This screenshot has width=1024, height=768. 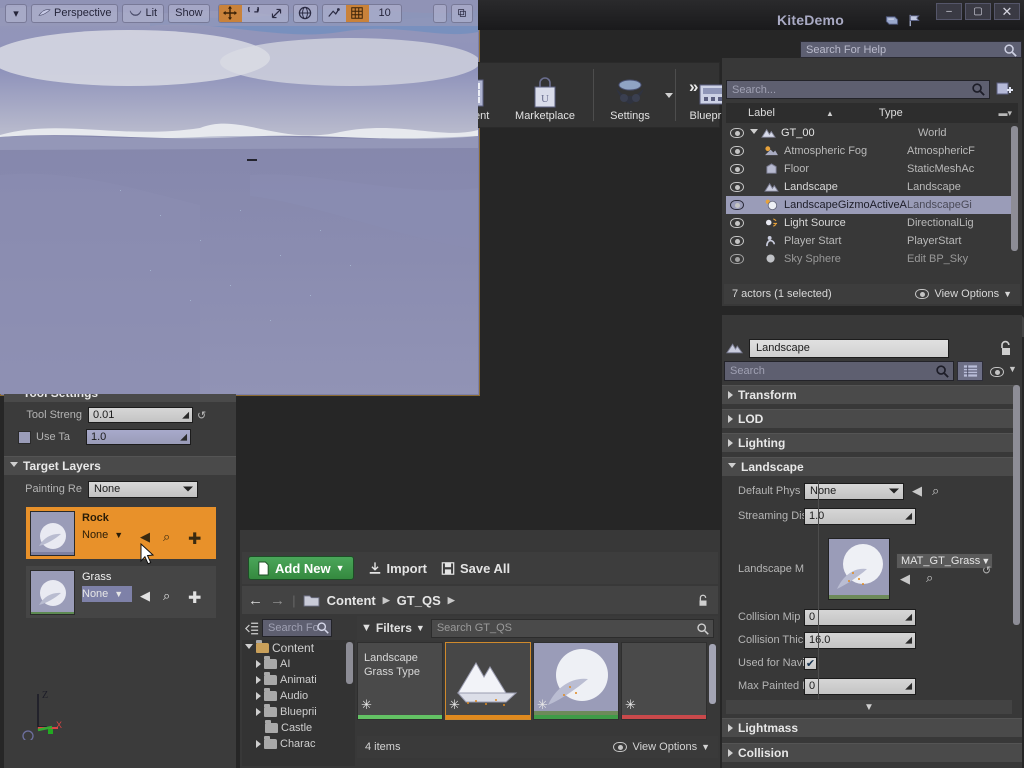 I want to click on forward-arrow-icon: →, so click(x=277, y=600).